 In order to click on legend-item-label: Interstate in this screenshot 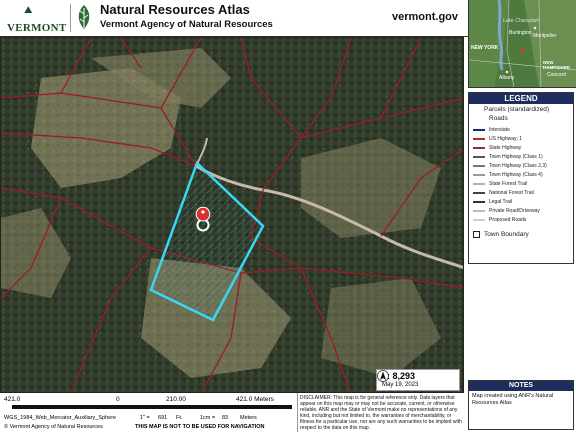, I will do `click(499, 130)`.